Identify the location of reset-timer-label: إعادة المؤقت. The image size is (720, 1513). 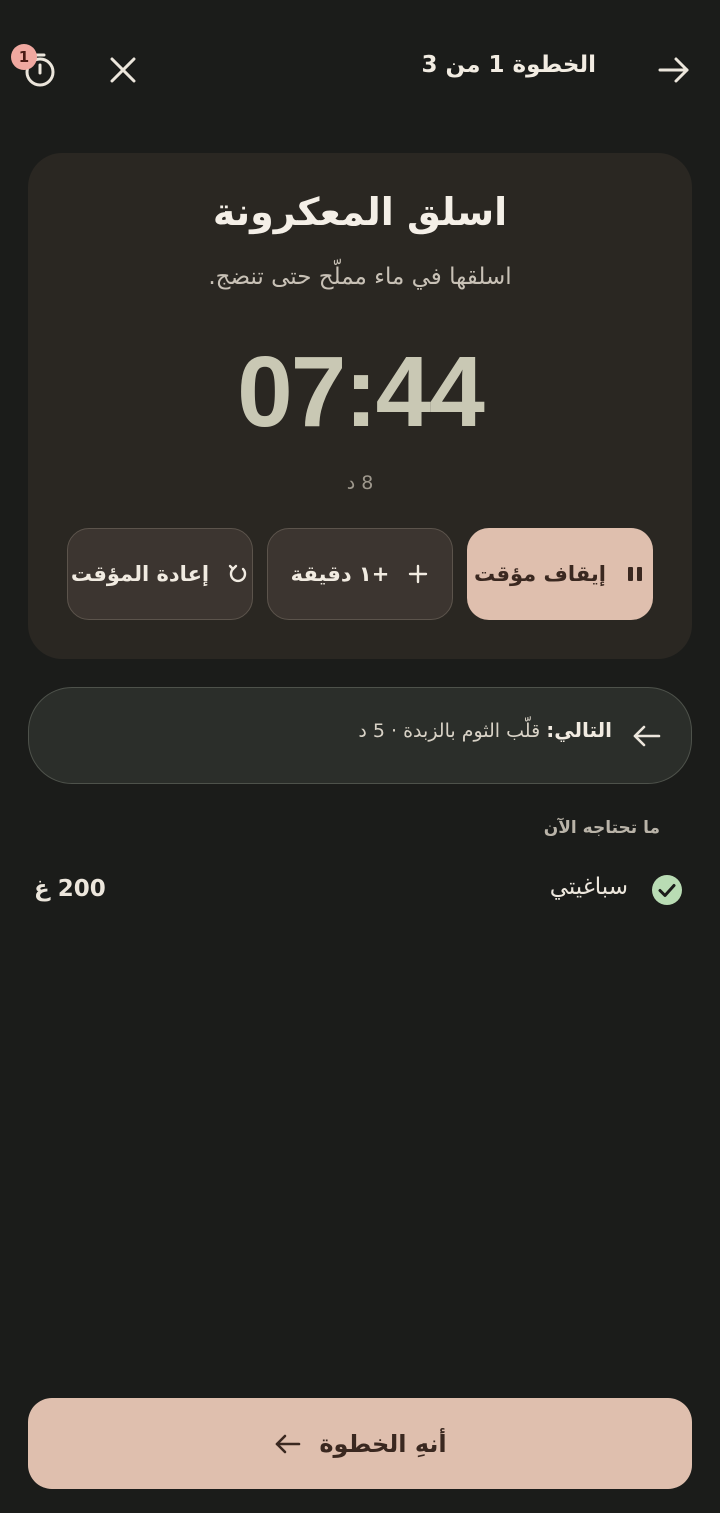
(140, 574).